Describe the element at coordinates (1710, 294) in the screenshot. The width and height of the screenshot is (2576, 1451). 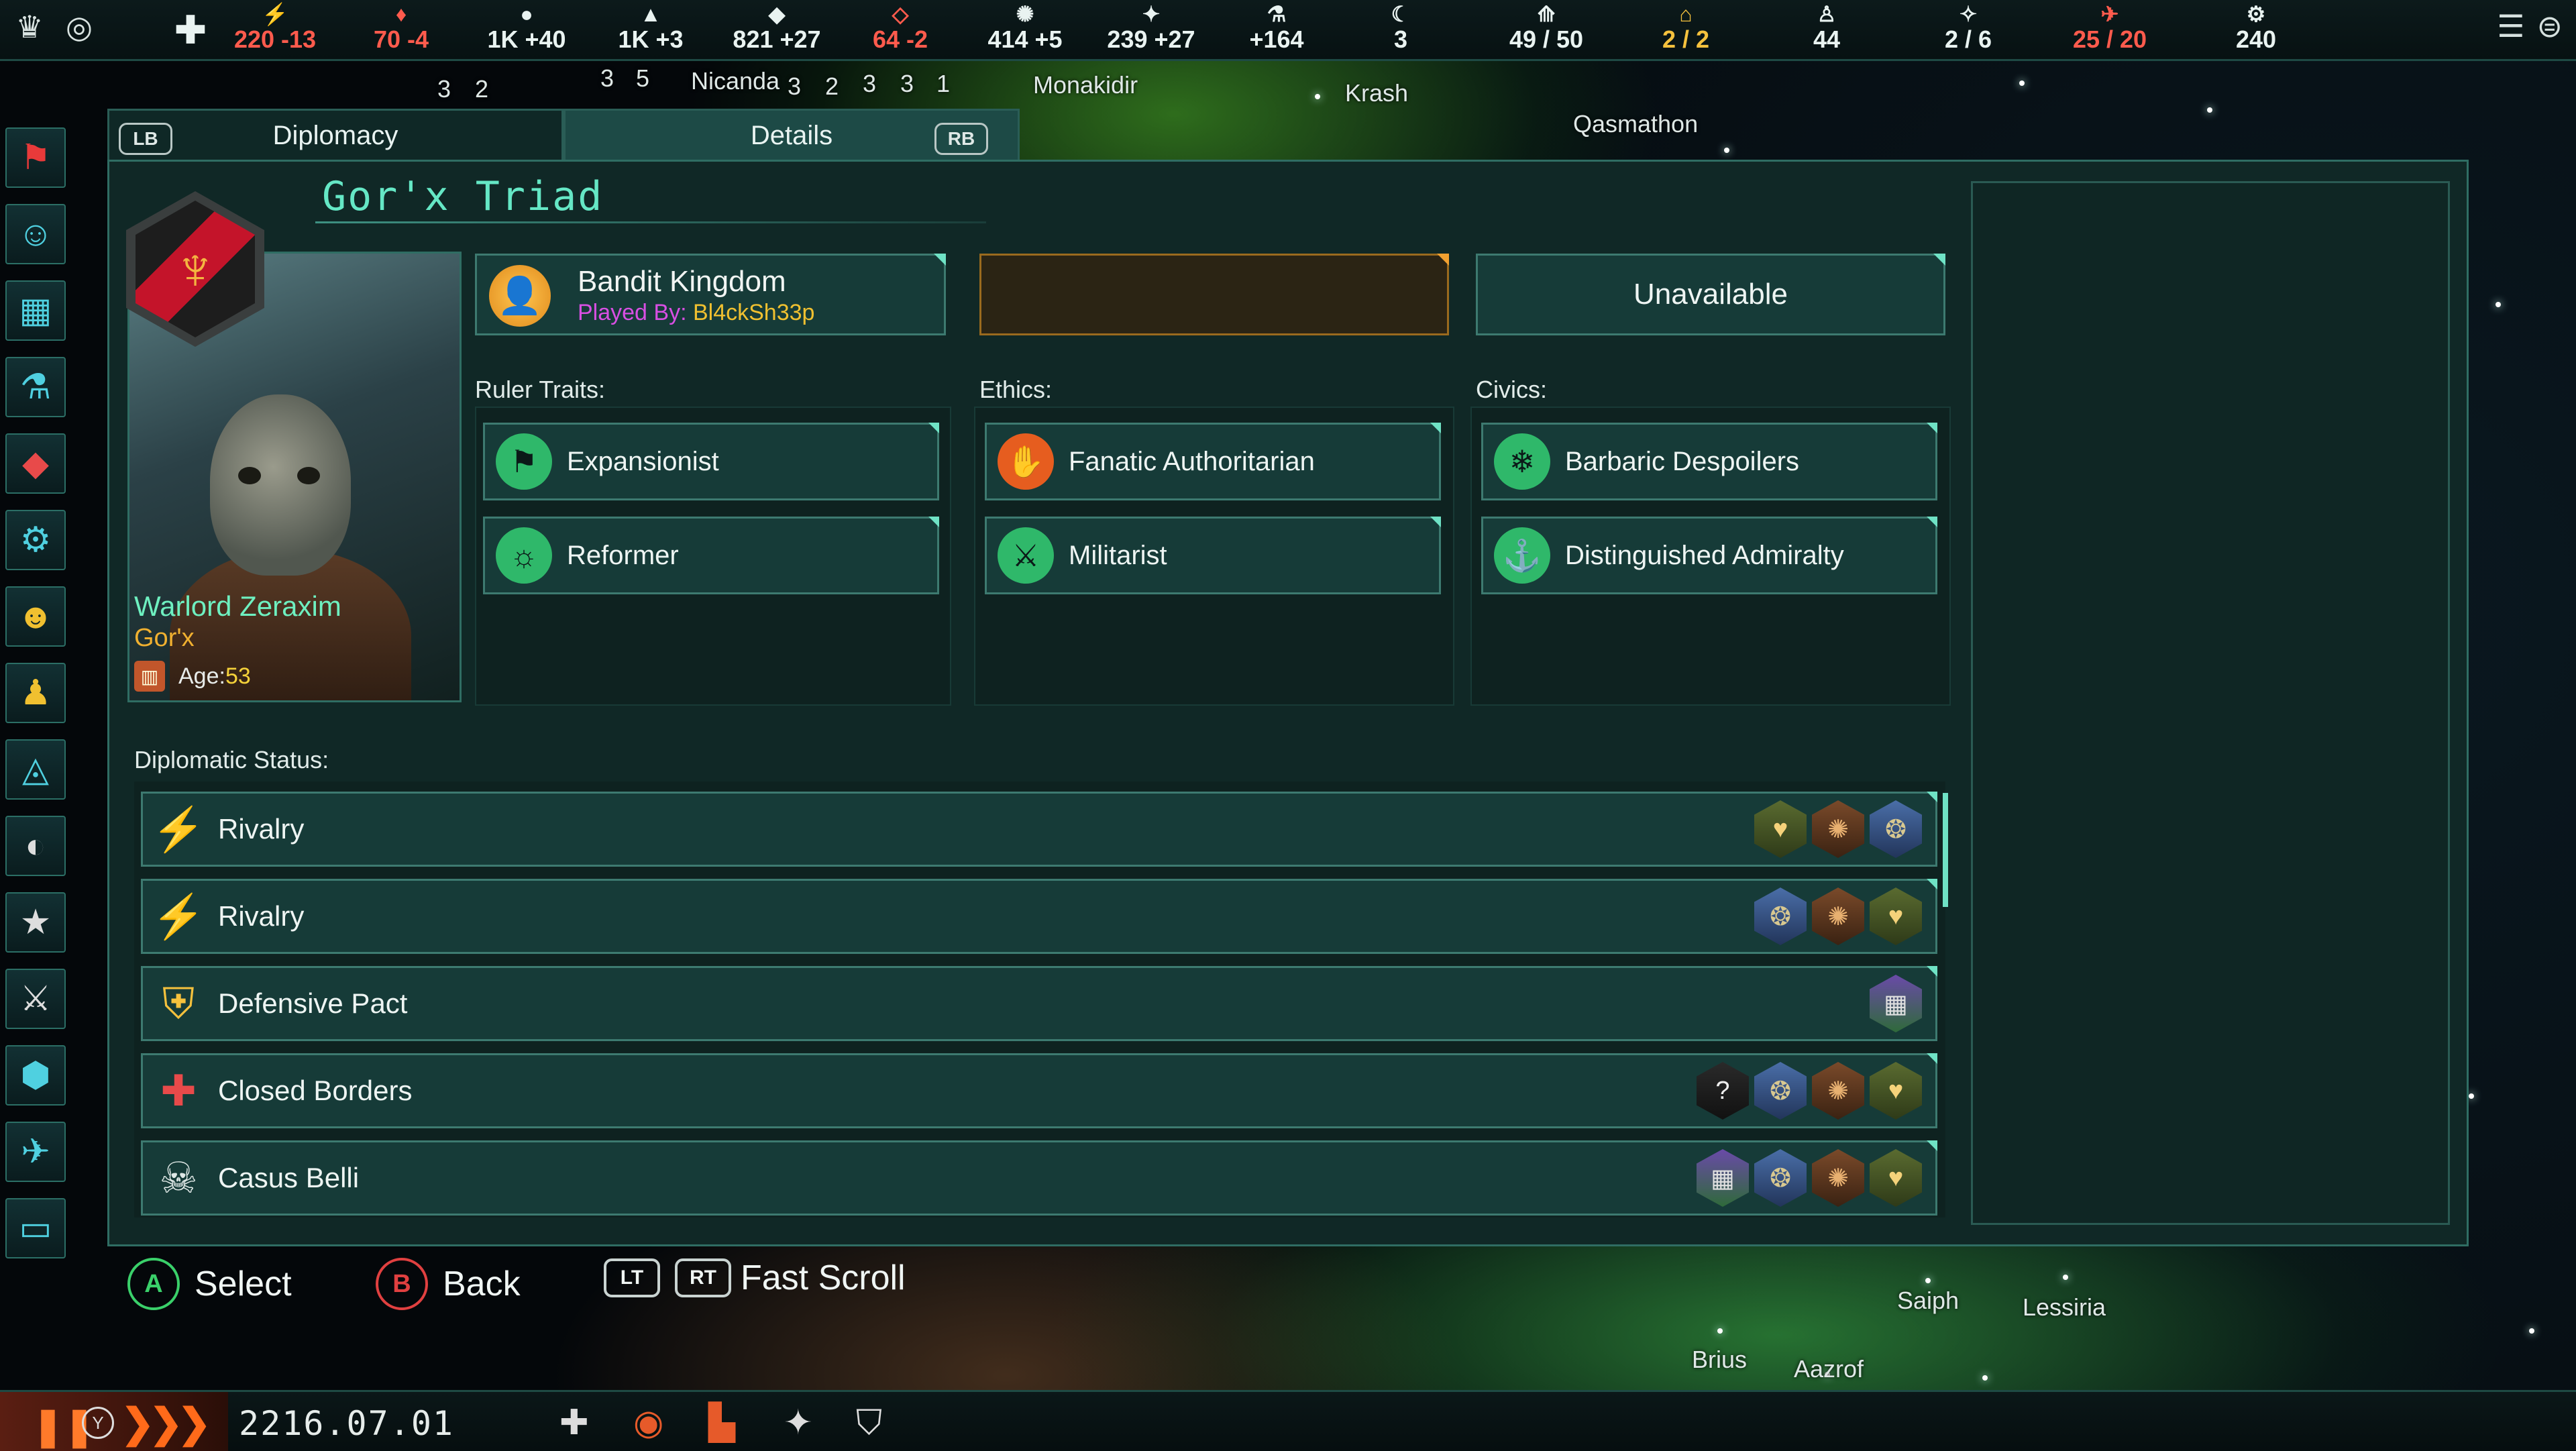
I see `availability-box: Unavailable` at that location.